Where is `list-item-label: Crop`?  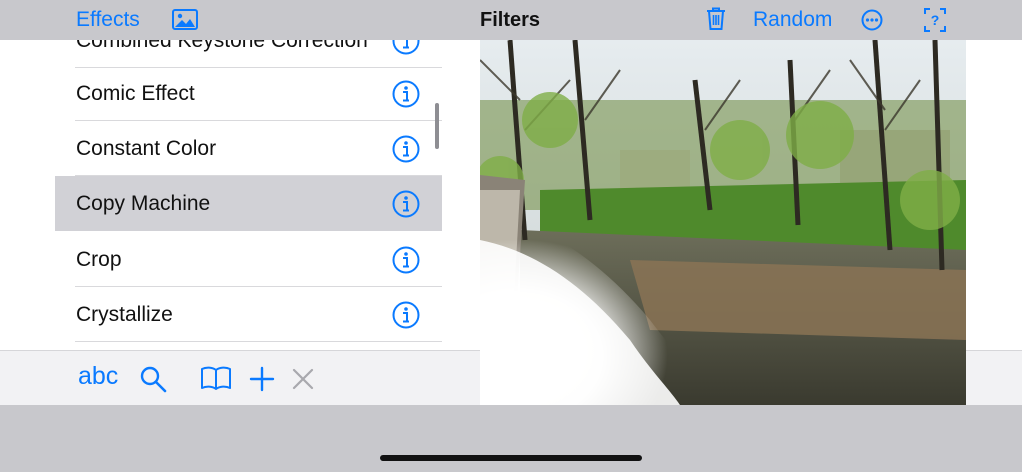
list-item-label: Crop is located at coordinates (99, 259).